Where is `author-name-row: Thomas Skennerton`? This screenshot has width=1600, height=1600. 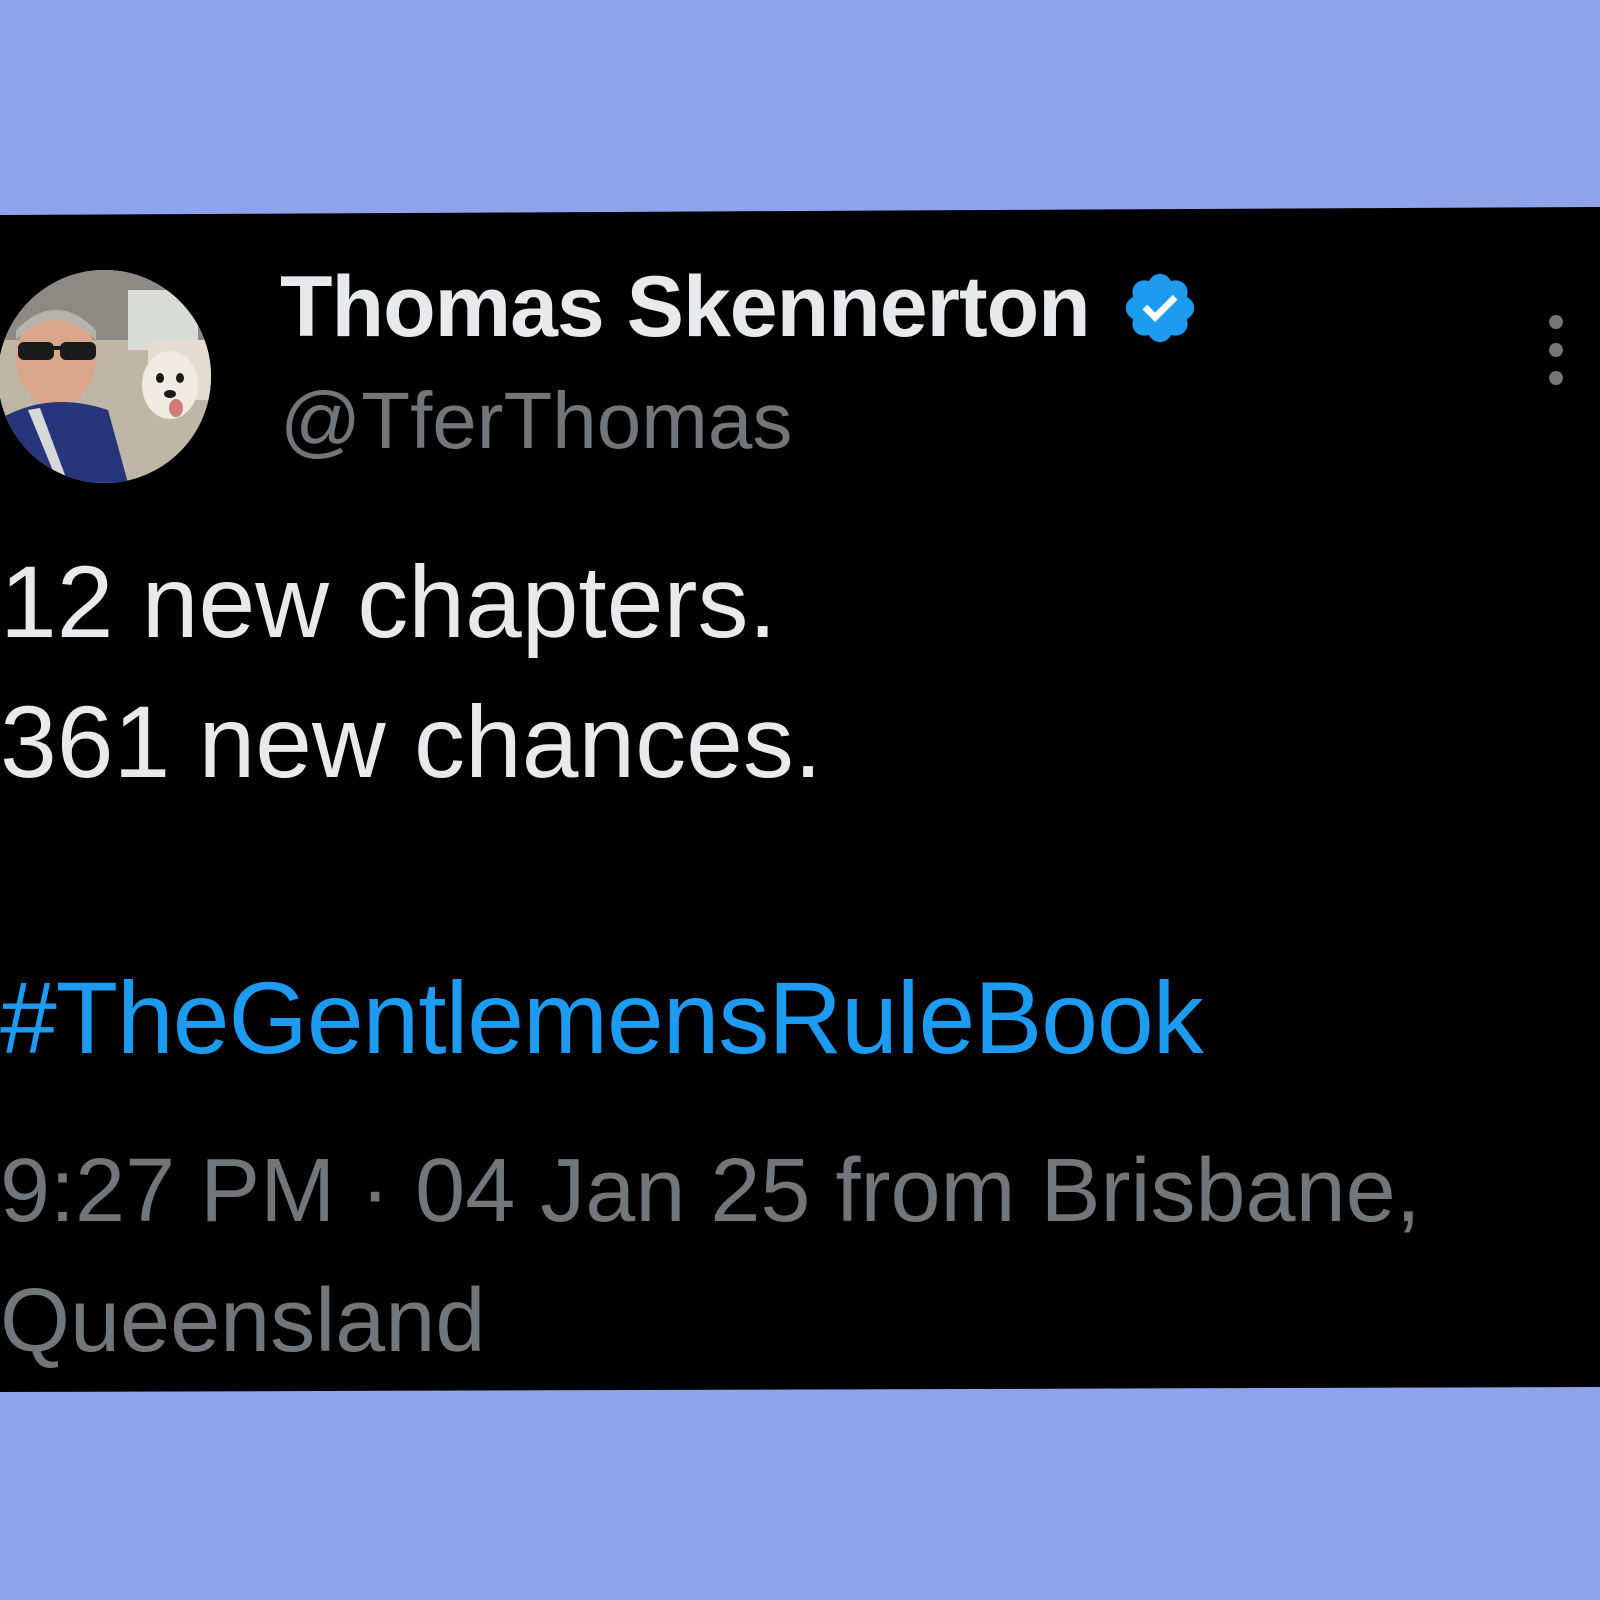
author-name-row: Thomas Skennerton is located at coordinates (740, 307).